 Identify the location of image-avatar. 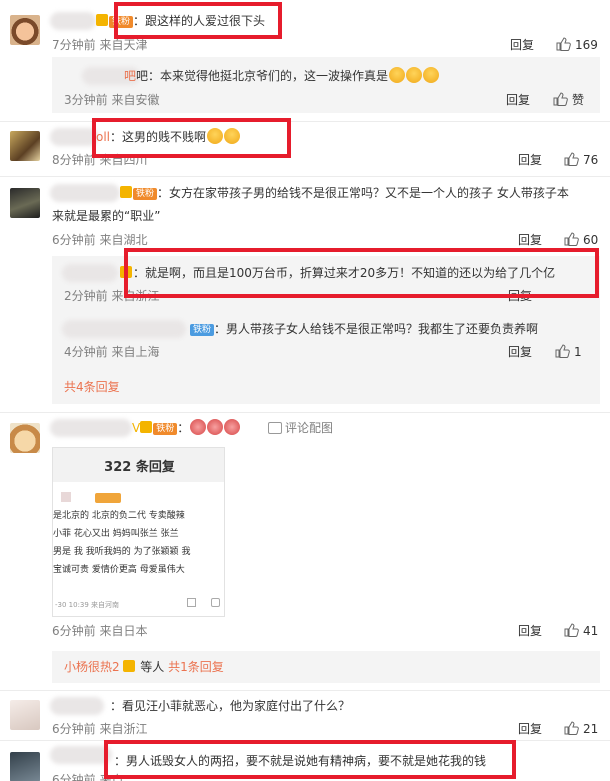
(66, 497).